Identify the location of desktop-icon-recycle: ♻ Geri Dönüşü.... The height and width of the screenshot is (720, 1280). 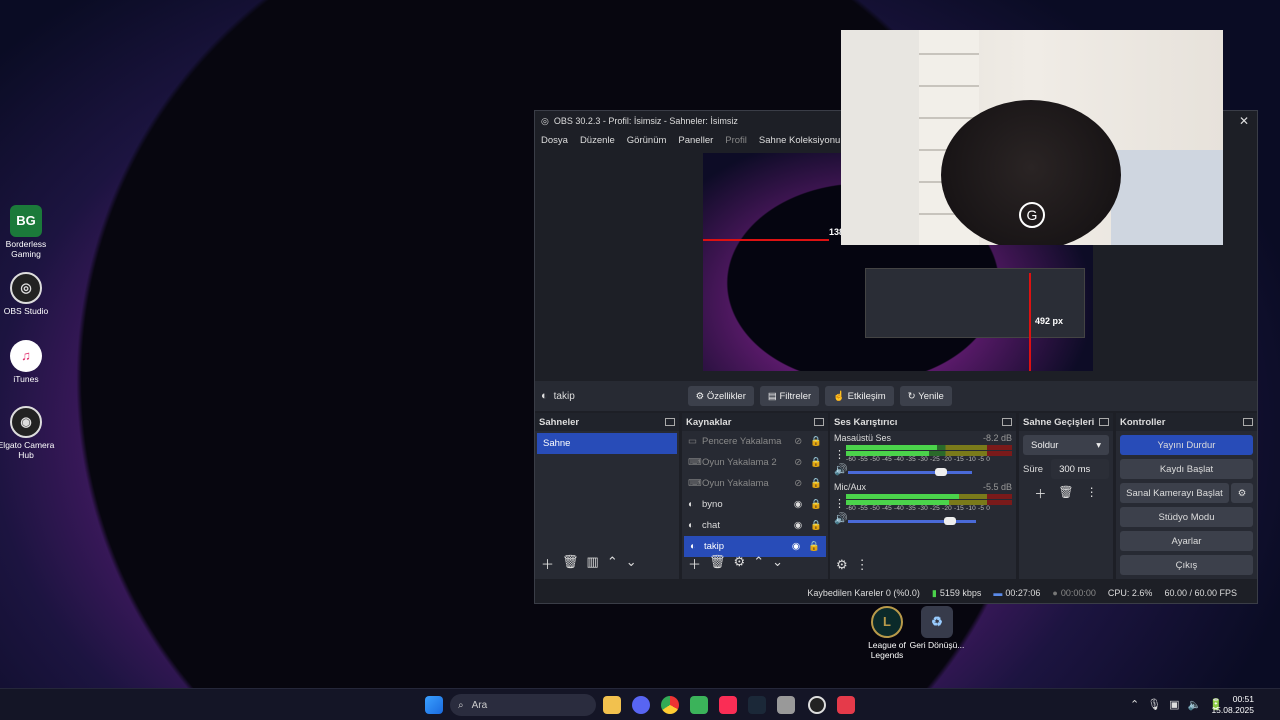
(937, 628).